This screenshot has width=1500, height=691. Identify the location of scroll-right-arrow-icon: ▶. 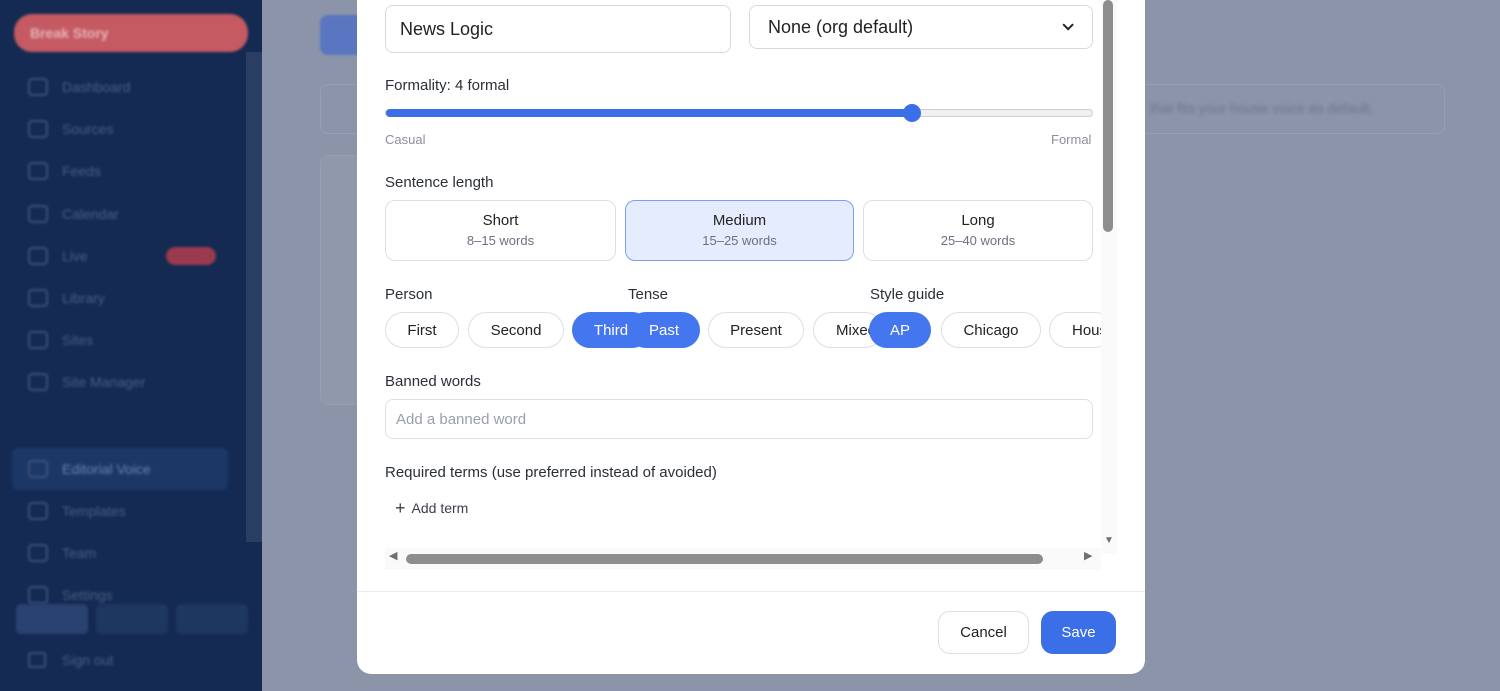
(1088, 555).